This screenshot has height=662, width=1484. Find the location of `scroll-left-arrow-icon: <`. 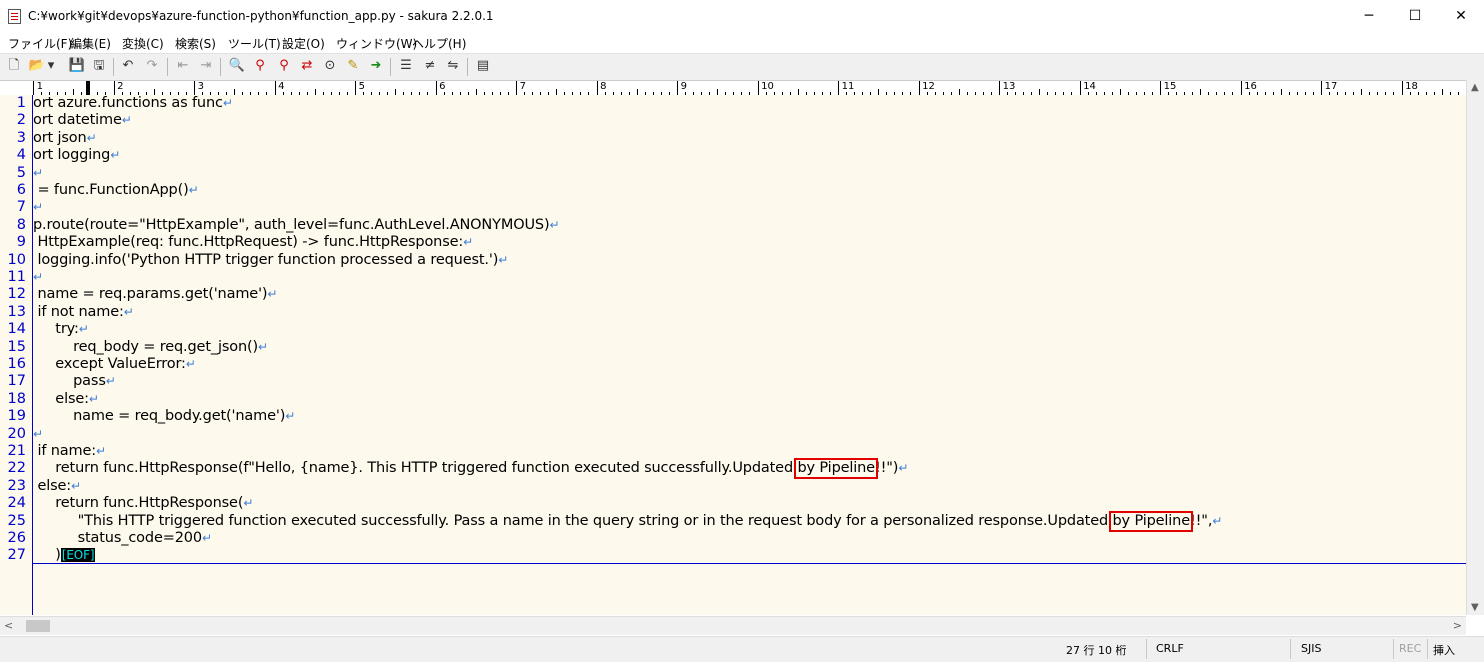

scroll-left-arrow-icon: < is located at coordinates (8, 625).